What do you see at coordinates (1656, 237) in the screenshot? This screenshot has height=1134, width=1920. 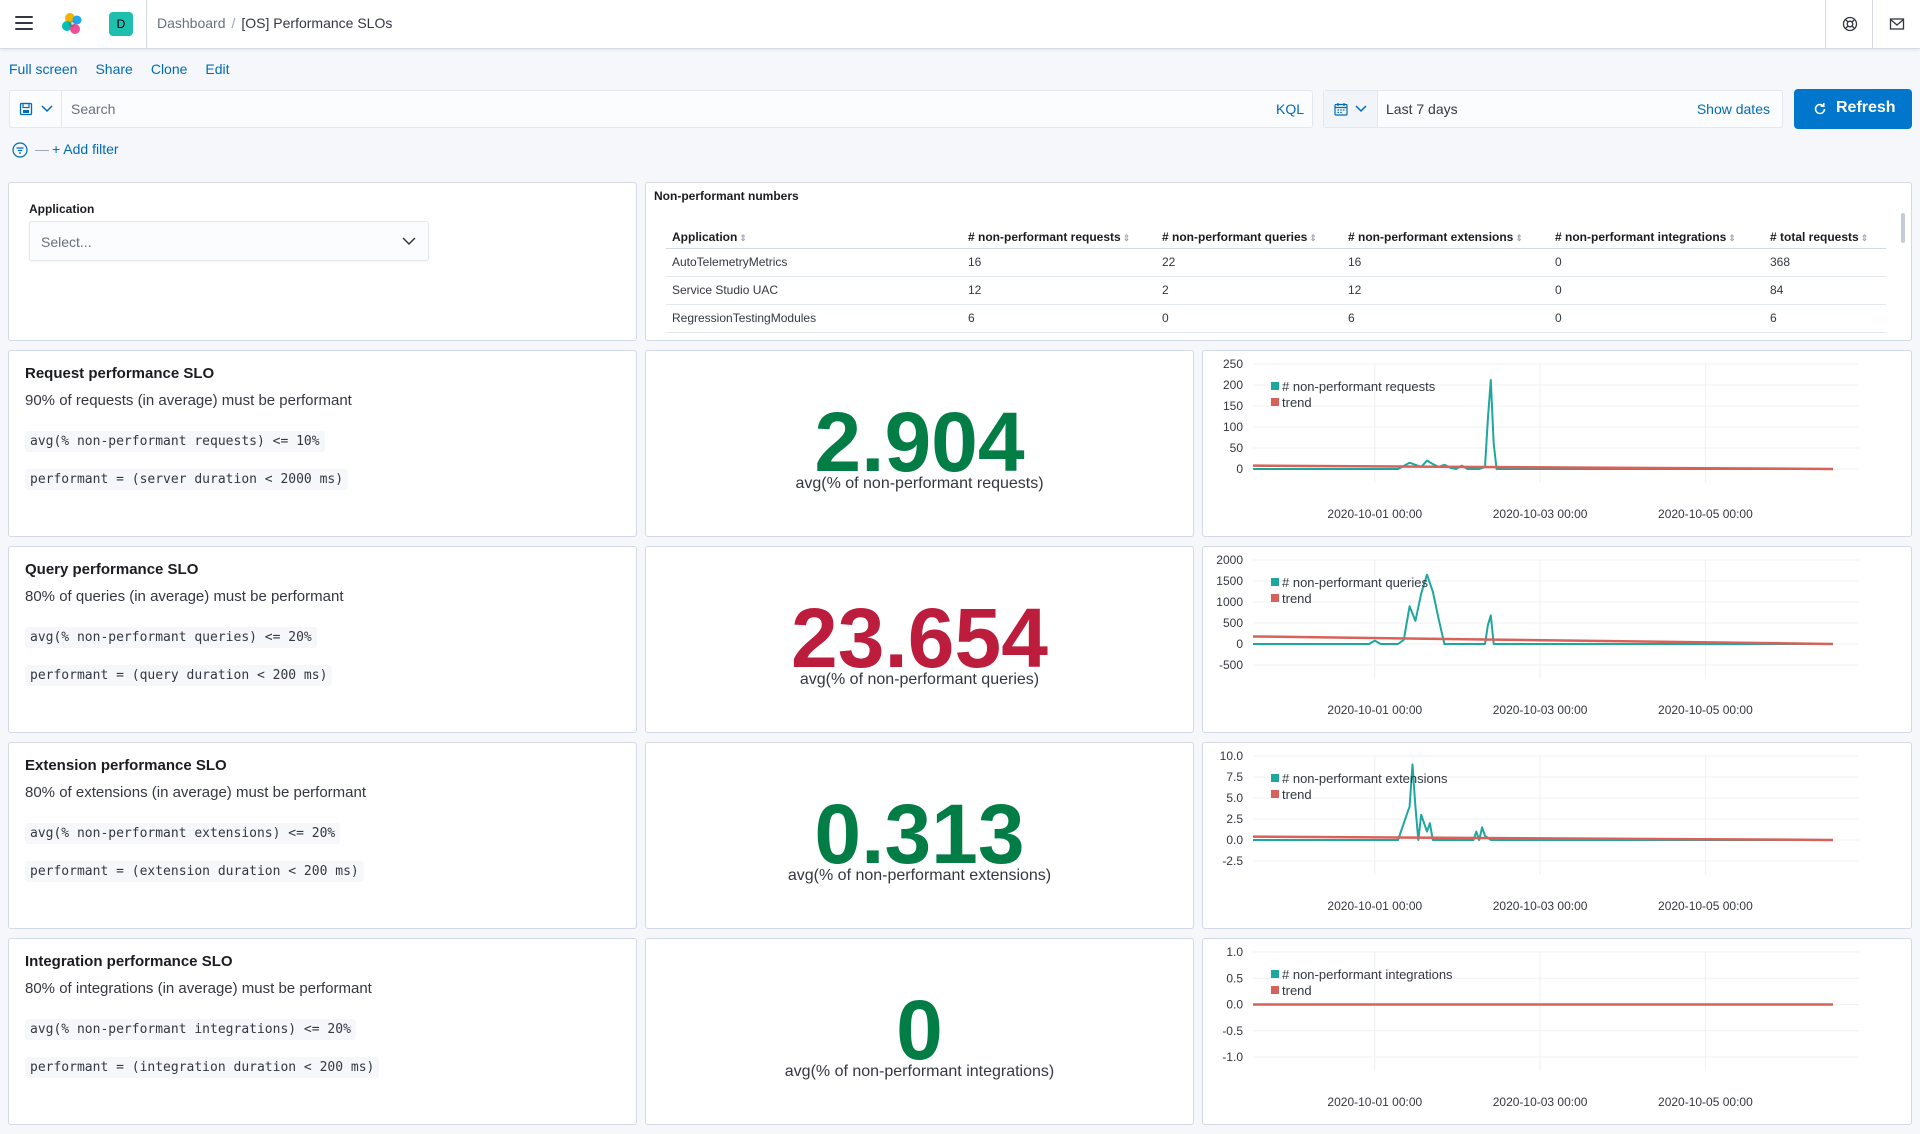 I see `column-header: # non-performant integrations ⇕` at bounding box center [1656, 237].